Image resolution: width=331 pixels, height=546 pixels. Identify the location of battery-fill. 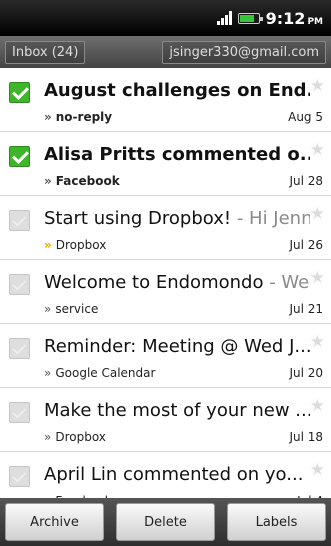
(246, 18).